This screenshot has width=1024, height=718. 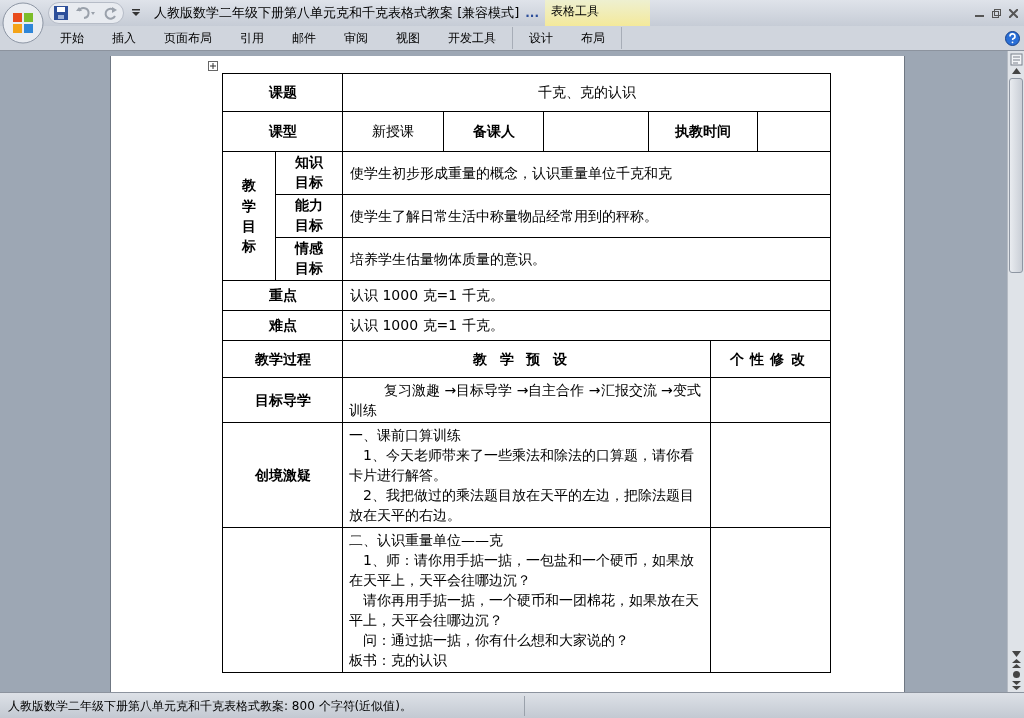 What do you see at coordinates (309, 216) in the screenshot?
I see `table-cell: 能力目标` at bounding box center [309, 216].